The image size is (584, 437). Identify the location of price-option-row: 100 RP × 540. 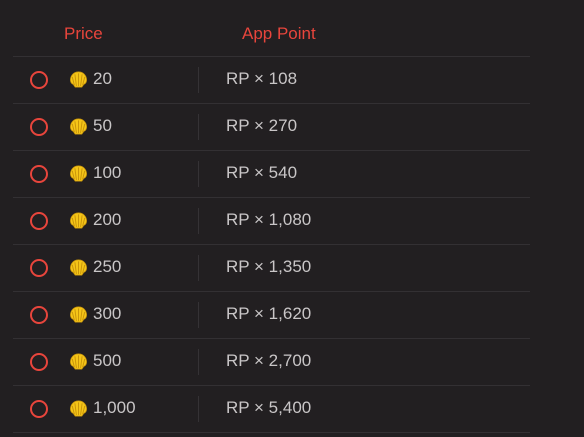
(271, 174).